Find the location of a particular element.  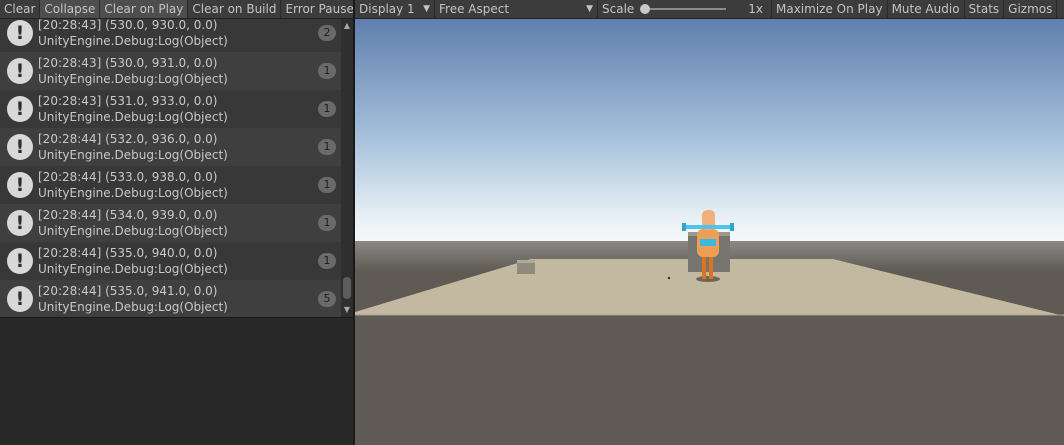

scale-slider is located at coordinates (683, 9).